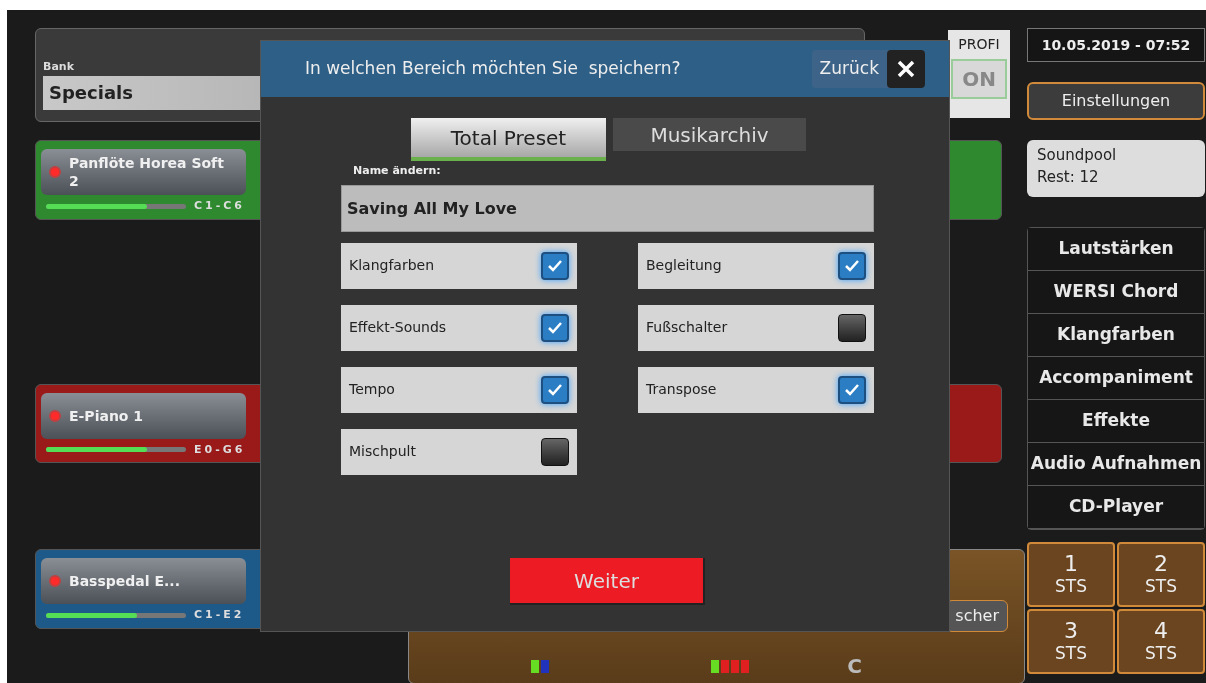 This screenshot has height=683, width=1206. Describe the element at coordinates (1071, 574) in the screenshot. I see `sts-button: 1 STS` at that location.